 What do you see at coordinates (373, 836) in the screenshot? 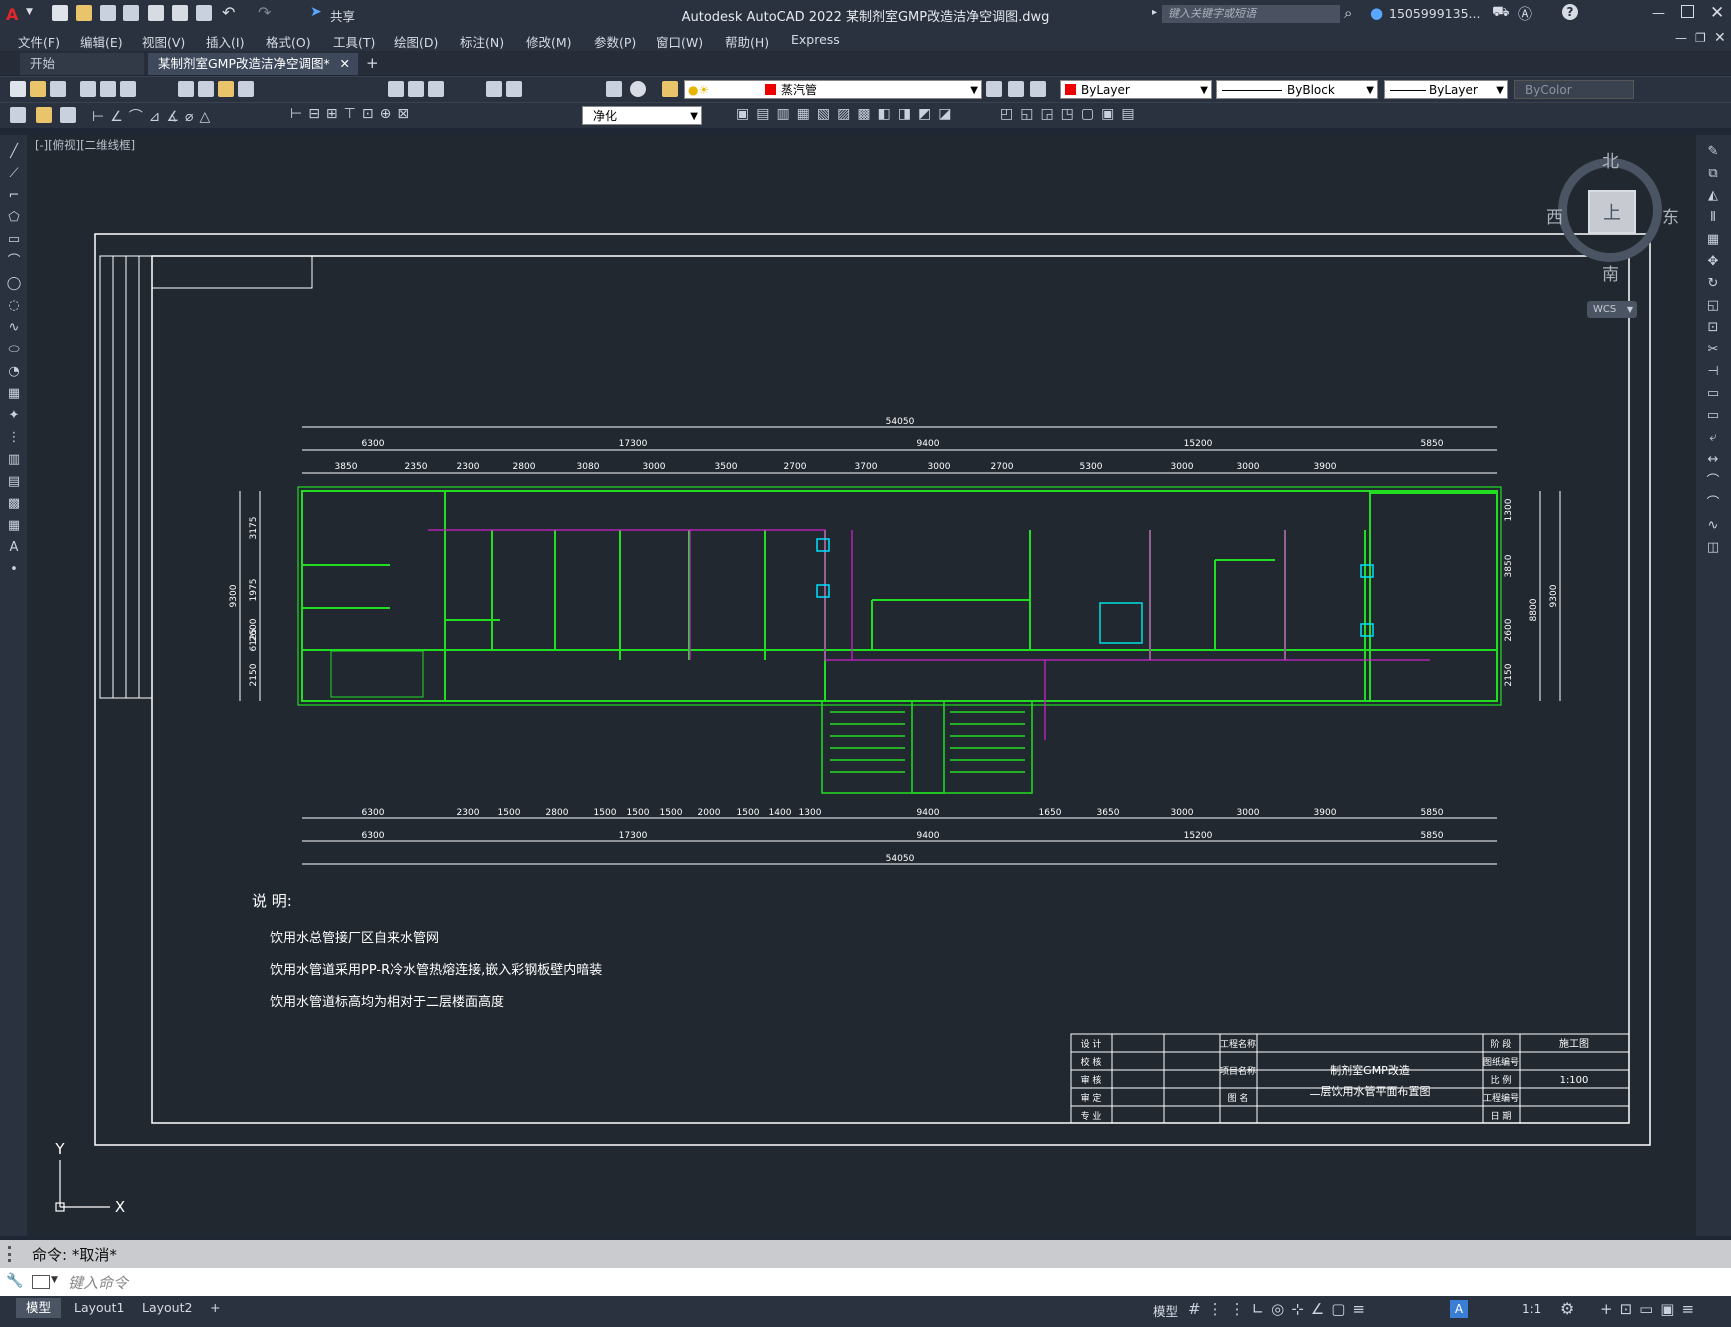
I see `dim-bottom-l2: 6300` at bounding box center [373, 836].